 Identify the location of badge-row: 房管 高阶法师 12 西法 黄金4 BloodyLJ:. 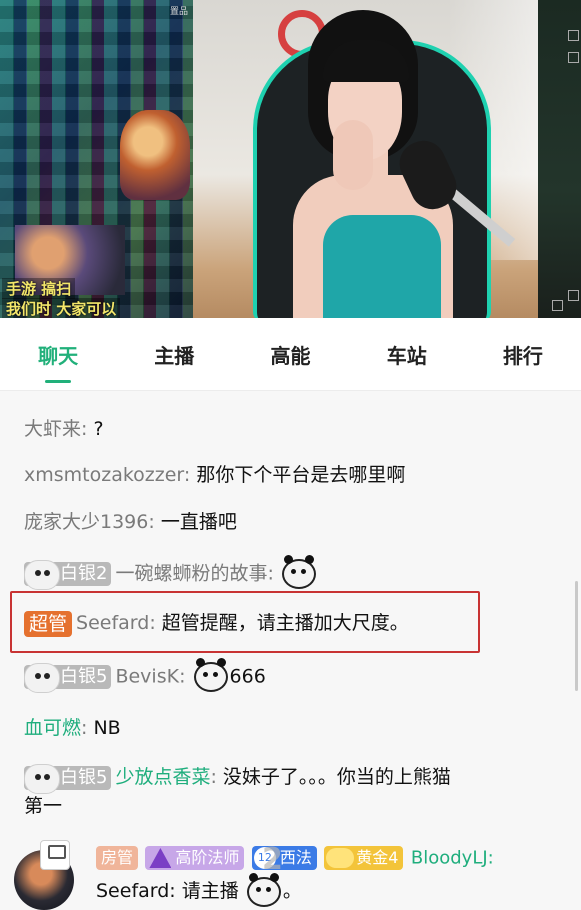
(295, 858).